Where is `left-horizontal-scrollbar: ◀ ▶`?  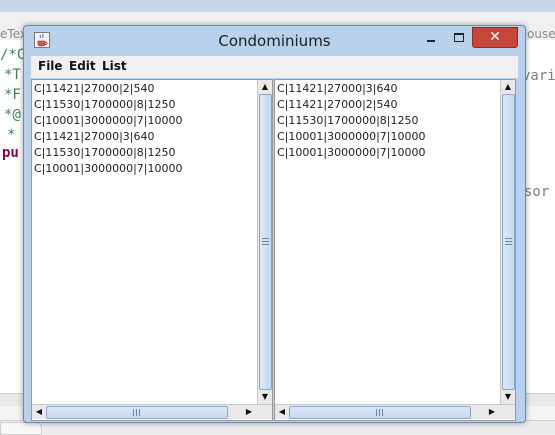 left-horizontal-scrollbar: ◀ ▶ is located at coordinates (152, 411).